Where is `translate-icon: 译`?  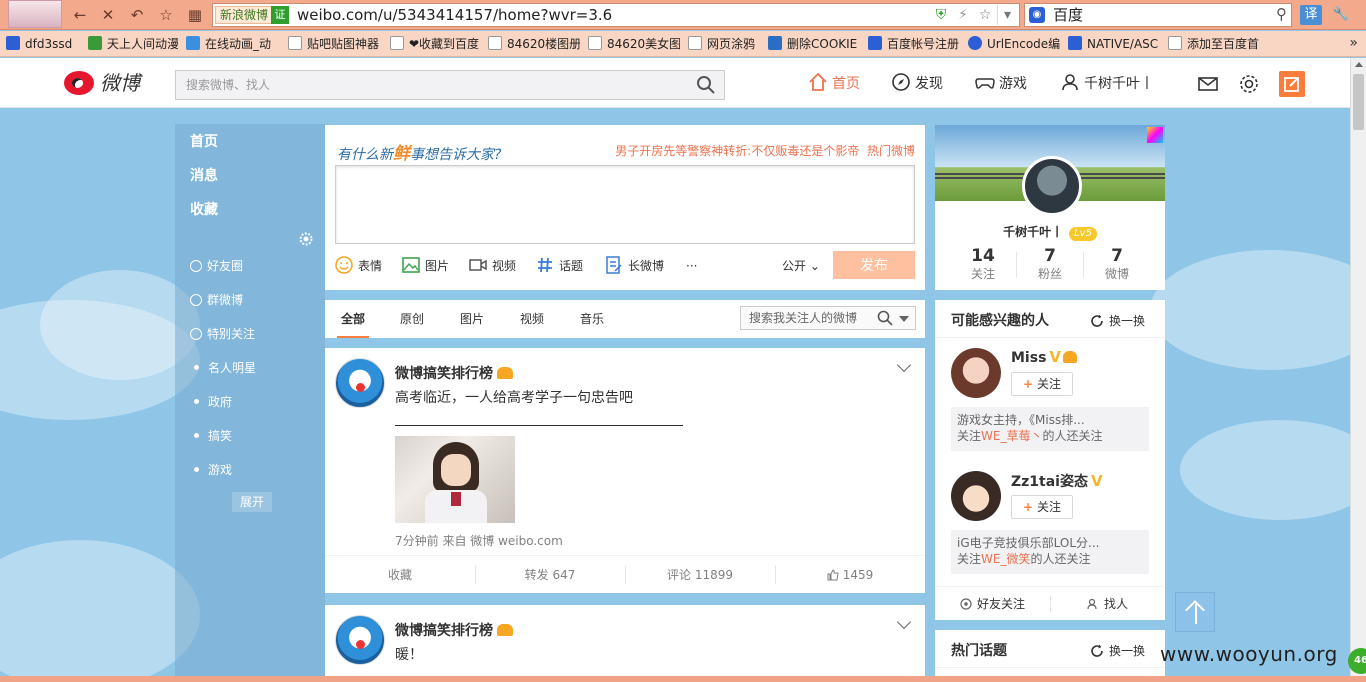
translate-icon: 译 is located at coordinates (1311, 15).